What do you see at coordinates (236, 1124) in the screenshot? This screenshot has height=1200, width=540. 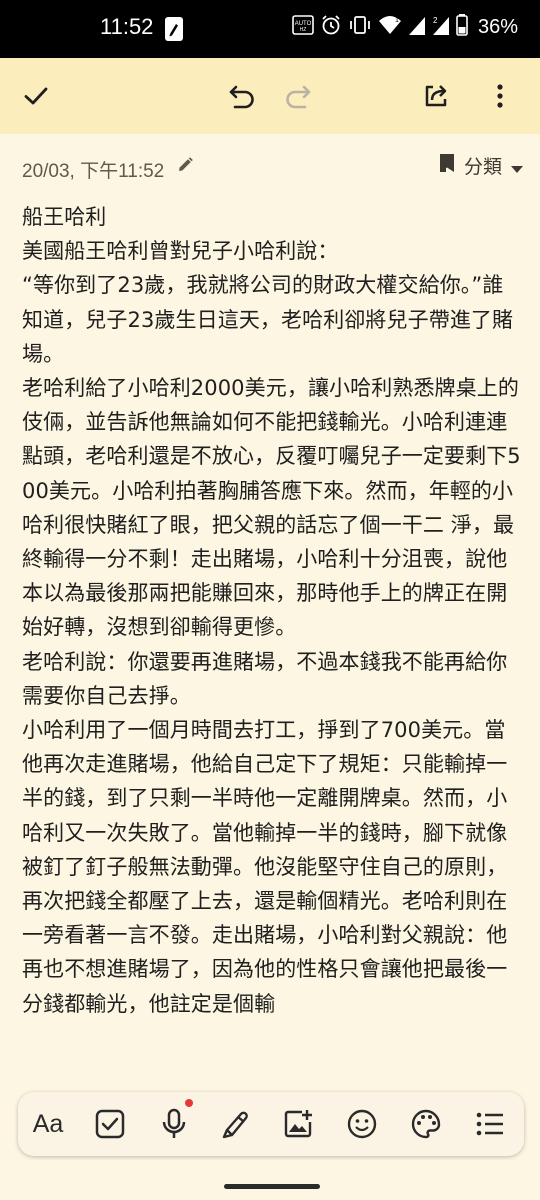 I see `brush-icon` at bounding box center [236, 1124].